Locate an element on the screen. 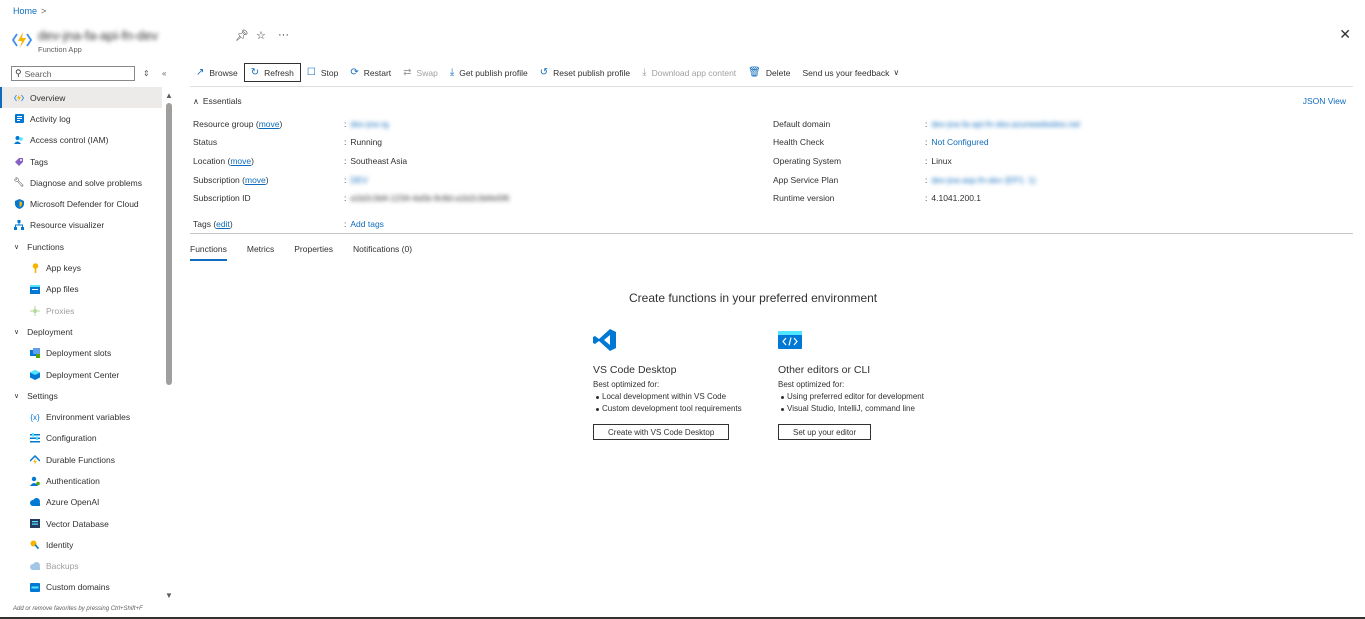 This screenshot has width=1365, height=619. feedback-button: Send us your feedback ∨ is located at coordinates (850, 72).